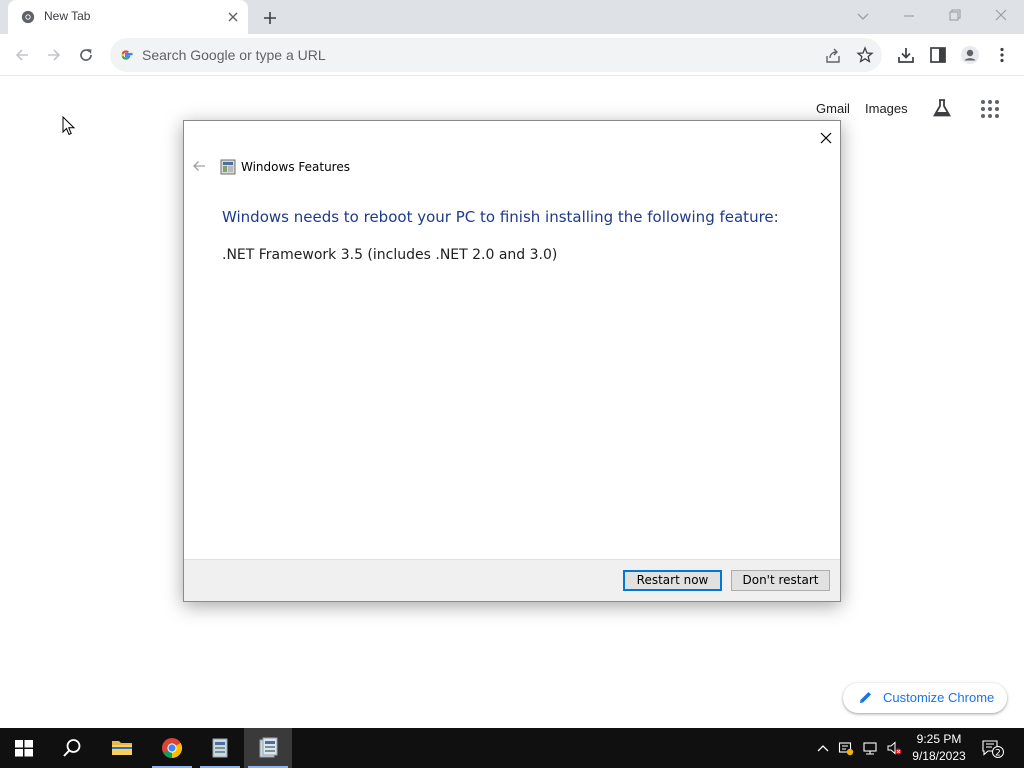 This screenshot has height=768, width=1024. What do you see at coordinates (512, 17) in the screenshot?
I see `tab-strip: New Tab` at bounding box center [512, 17].